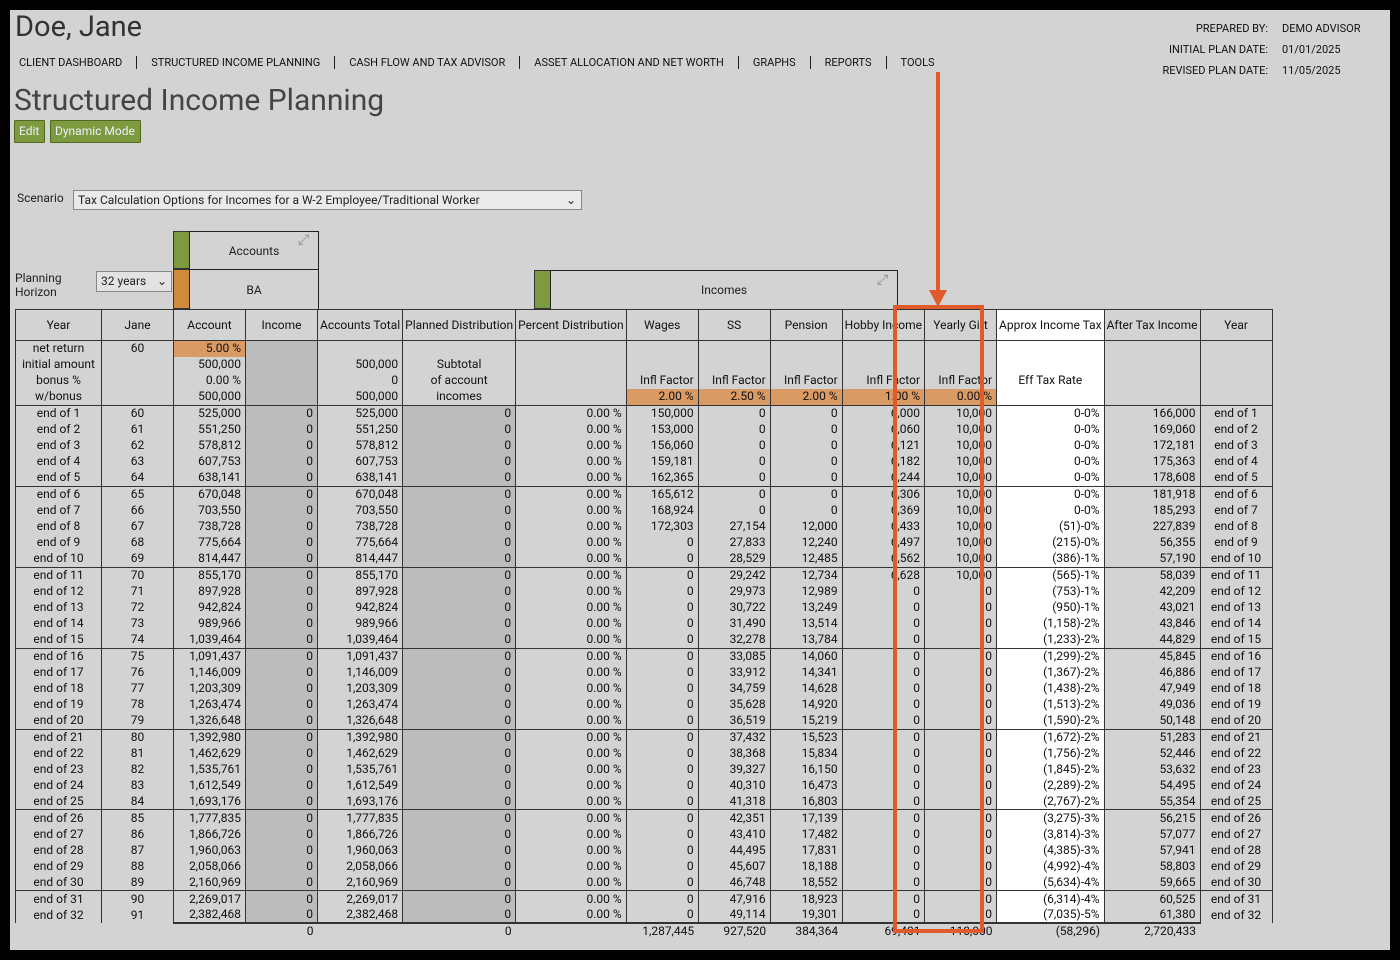 This screenshot has width=1400, height=960. I want to click on accounts-total-cell: 738,728, so click(360, 526).